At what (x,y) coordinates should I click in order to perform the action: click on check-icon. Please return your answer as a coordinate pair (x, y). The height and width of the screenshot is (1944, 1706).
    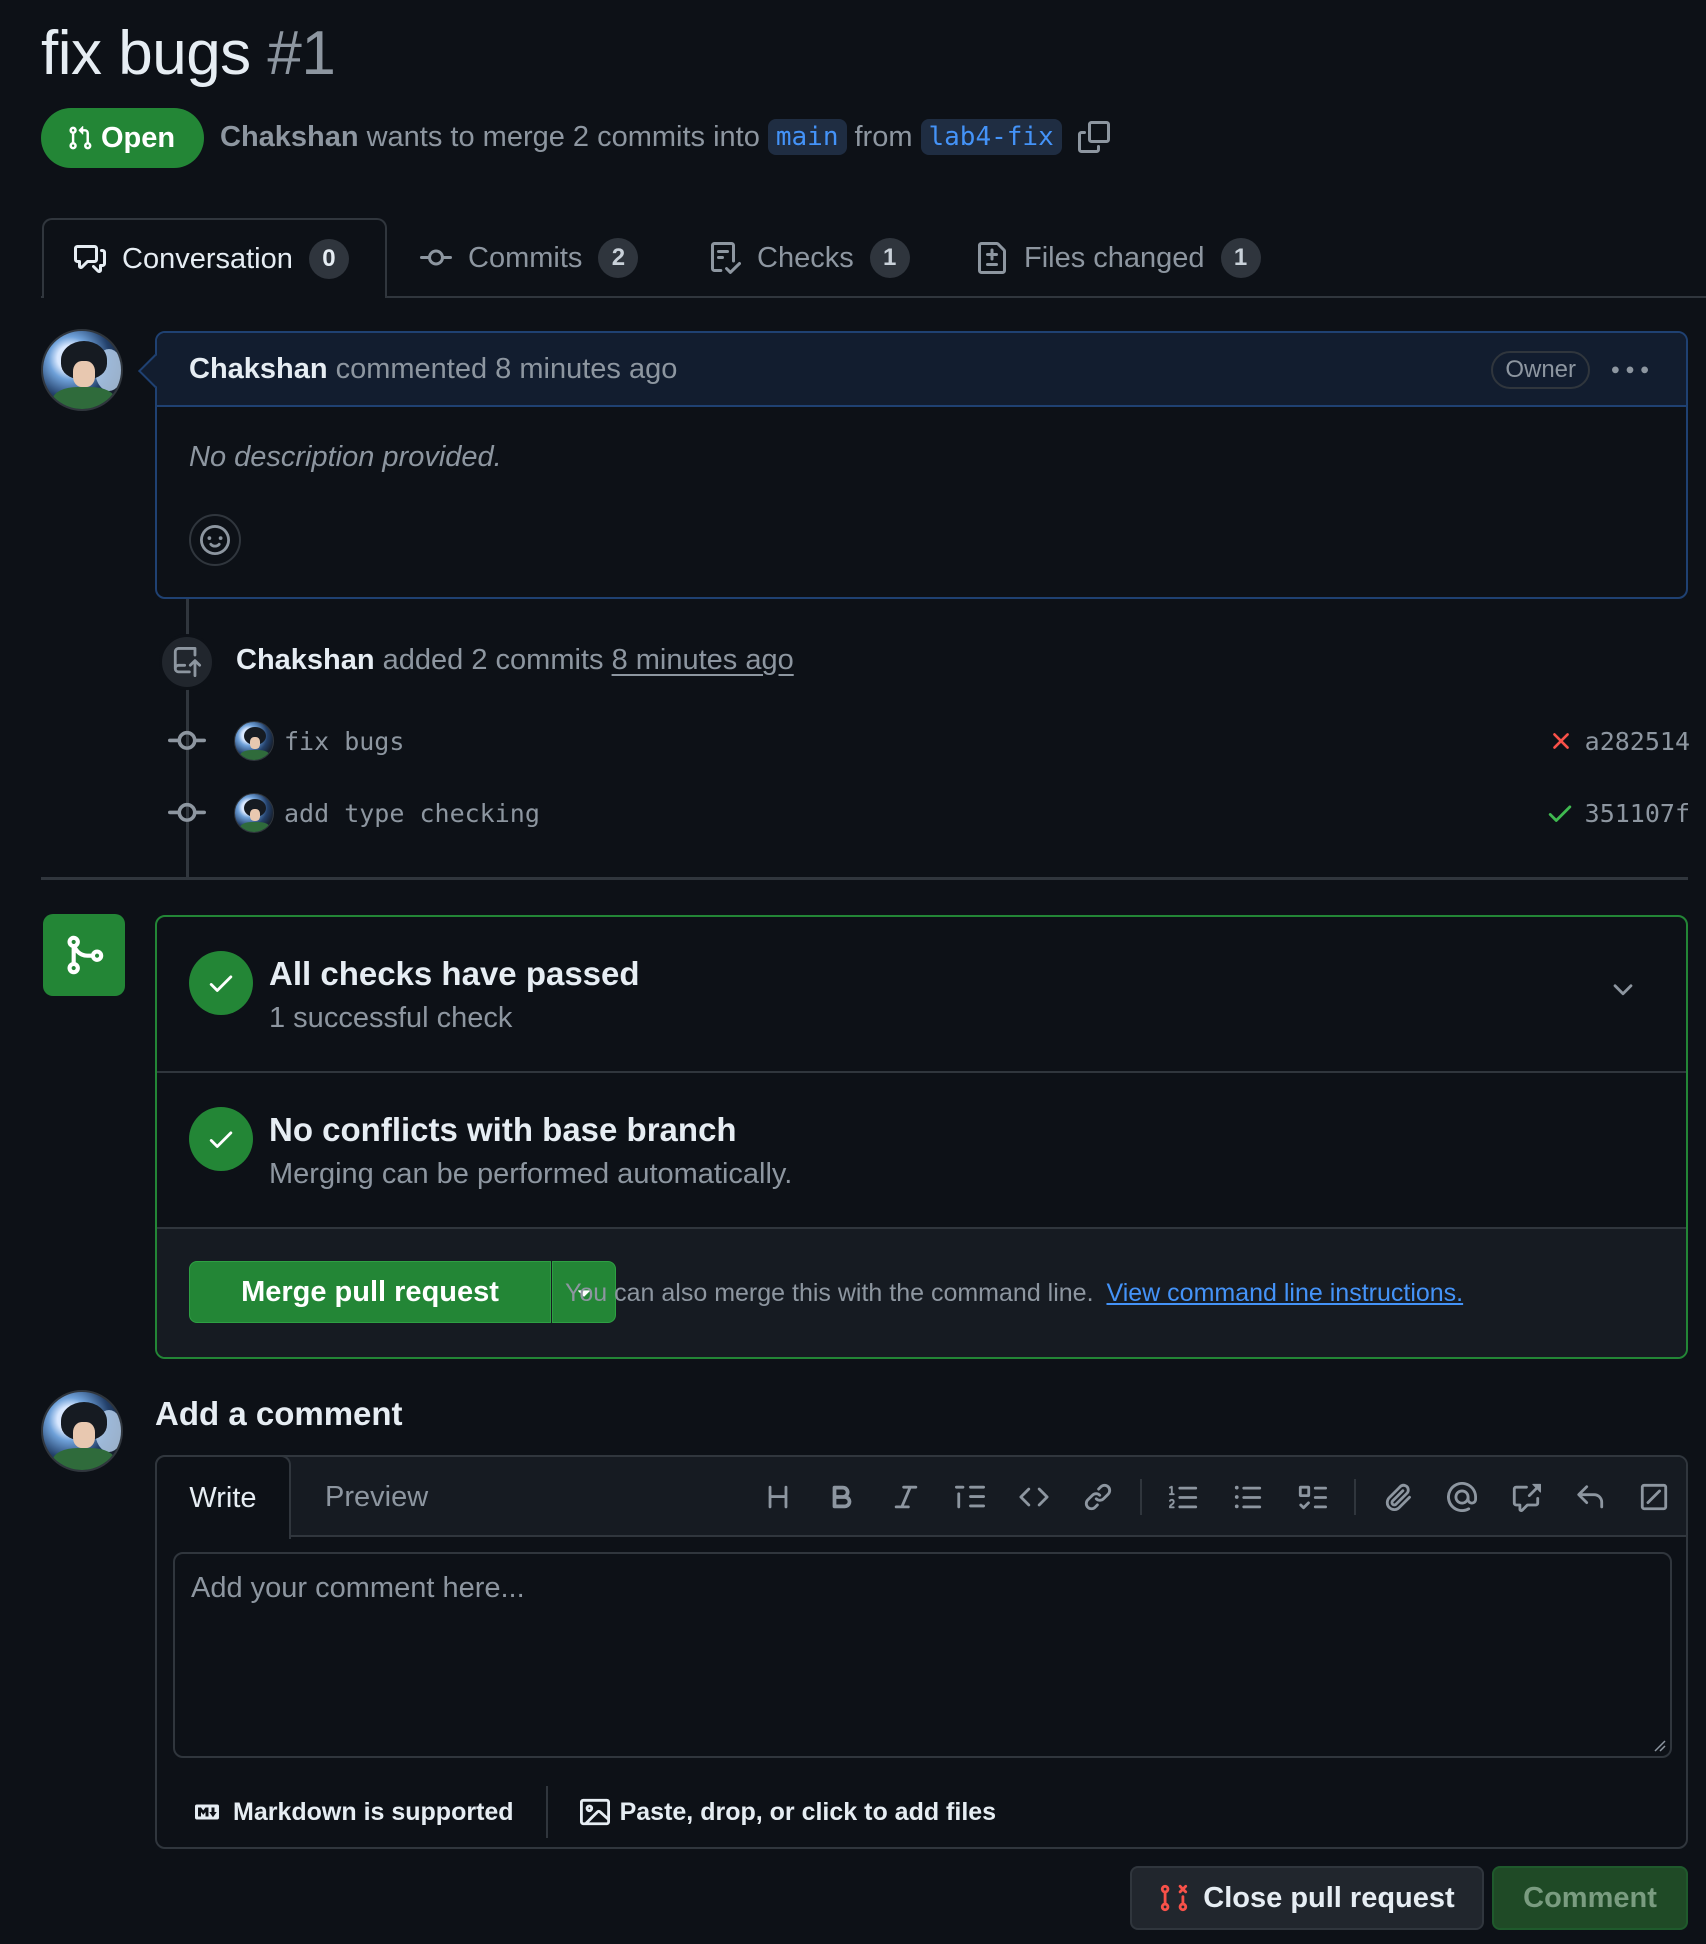
    Looking at the image, I should click on (1560, 813).